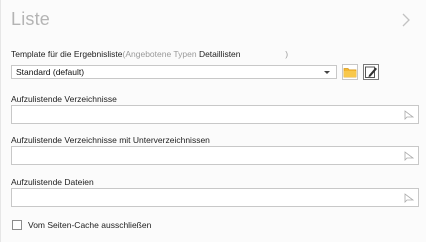  Describe the element at coordinates (50, 72) in the screenshot. I see `template-select-value: Standard (default)` at that location.